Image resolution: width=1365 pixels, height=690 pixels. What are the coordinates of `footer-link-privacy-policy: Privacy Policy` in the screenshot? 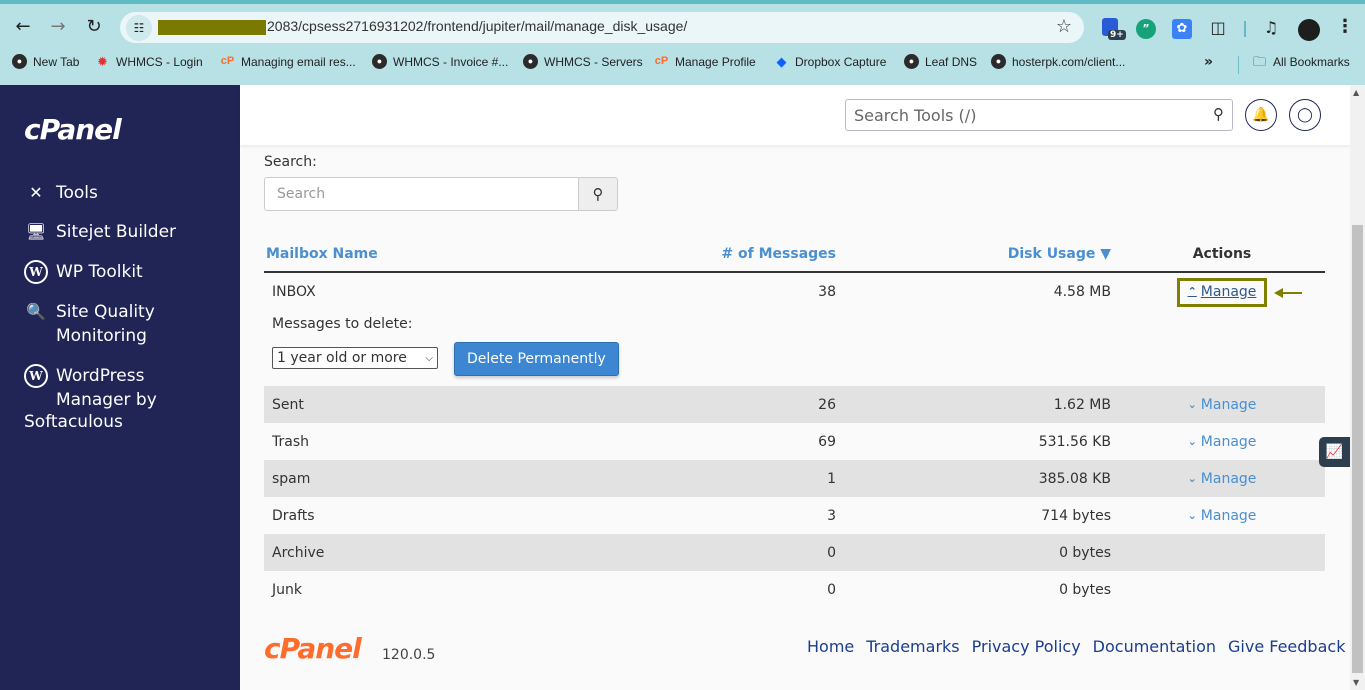 It's located at (1026, 646).